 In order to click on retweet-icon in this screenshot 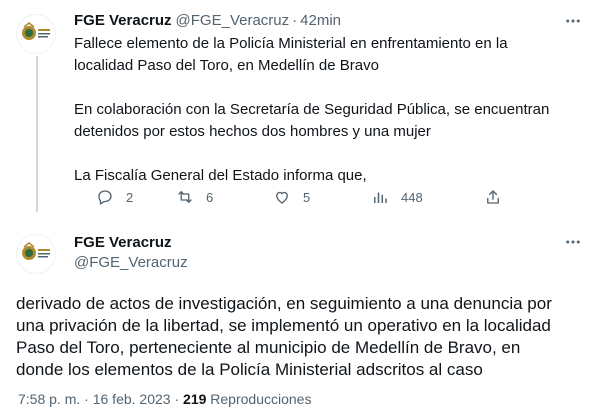, I will do `click(185, 197)`.